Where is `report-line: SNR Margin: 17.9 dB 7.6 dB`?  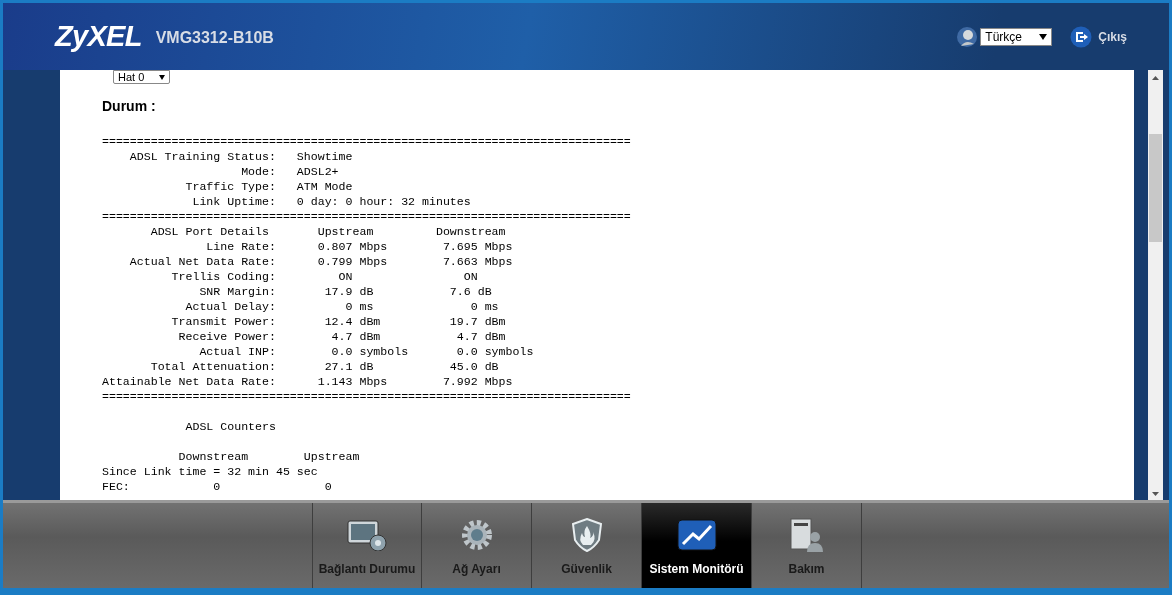
report-line: SNR Margin: 17.9 dB 7.6 dB is located at coordinates (345, 291).